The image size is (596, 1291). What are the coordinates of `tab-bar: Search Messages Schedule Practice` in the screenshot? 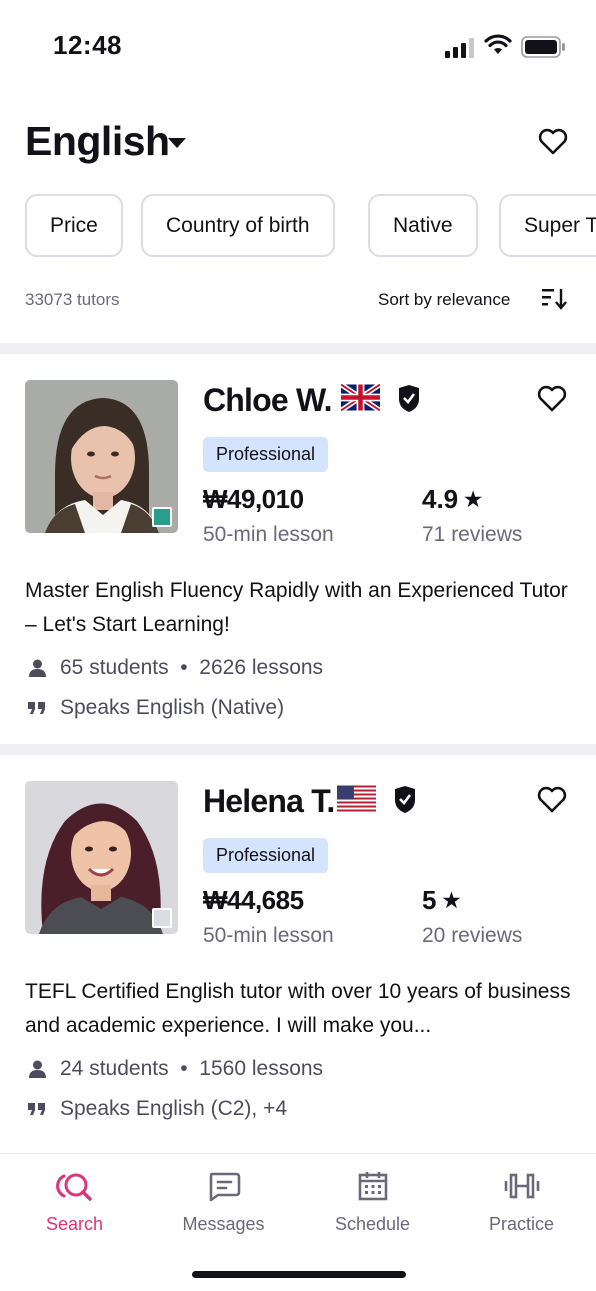 It's located at (298, 1222).